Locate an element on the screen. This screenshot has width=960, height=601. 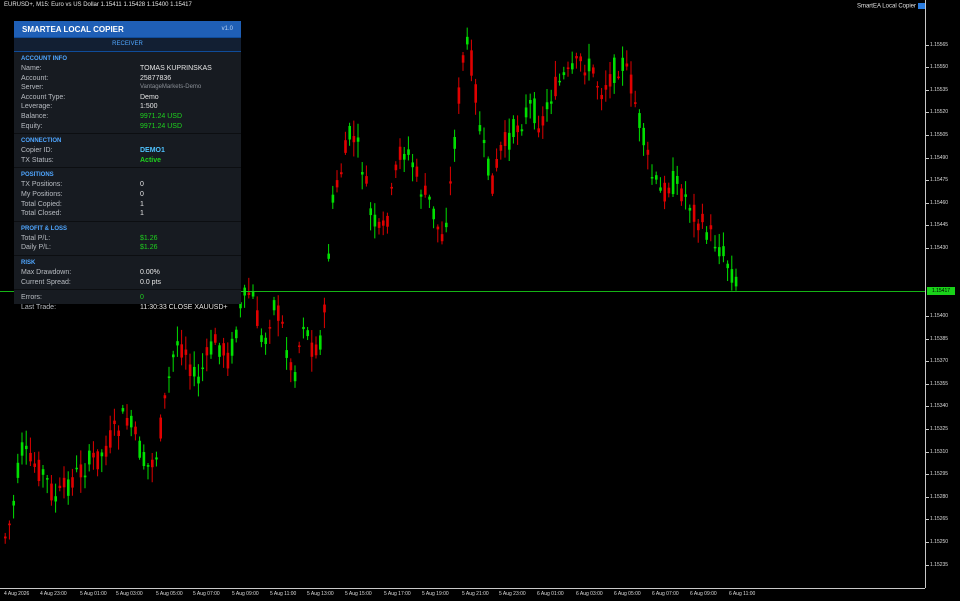
time-tick-label: 5 Aug 07:00 is located at coordinates (206, 594).